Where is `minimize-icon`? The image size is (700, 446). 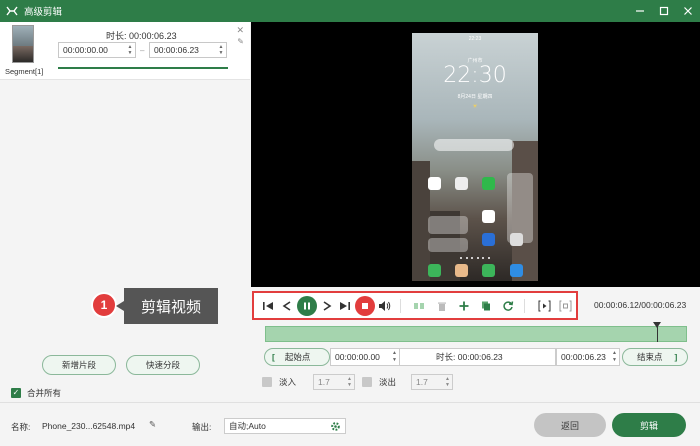
minimize-icon is located at coordinates (640, 11).